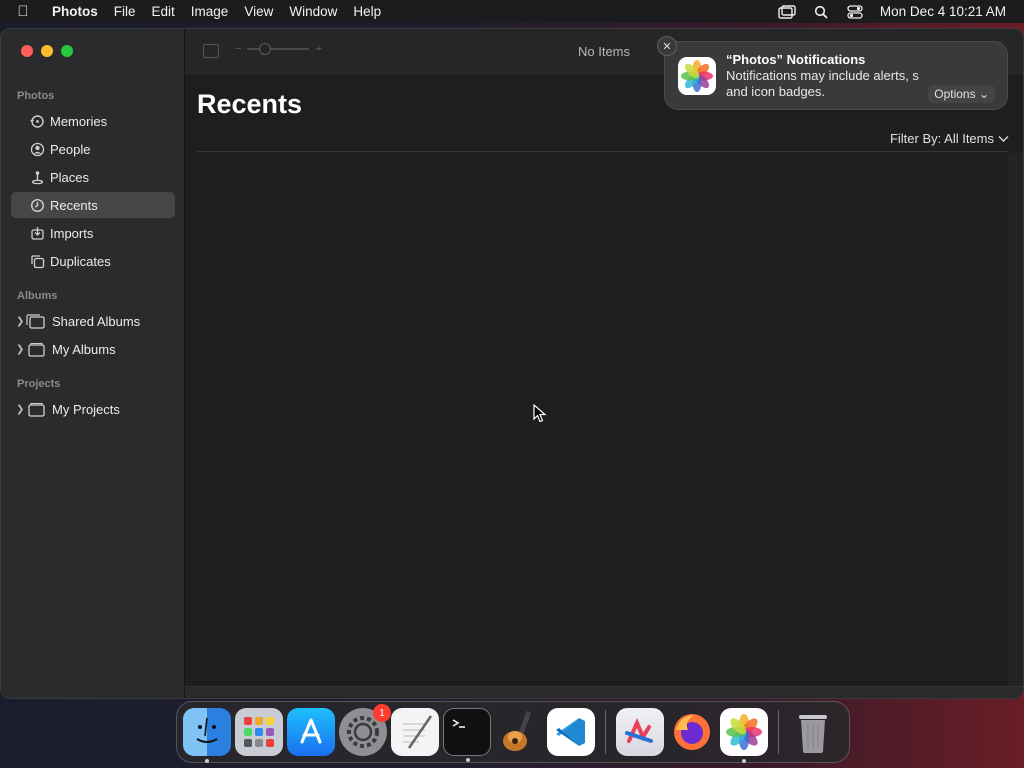 The image size is (1024, 768). I want to click on notification-close-button: ✕, so click(667, 46).